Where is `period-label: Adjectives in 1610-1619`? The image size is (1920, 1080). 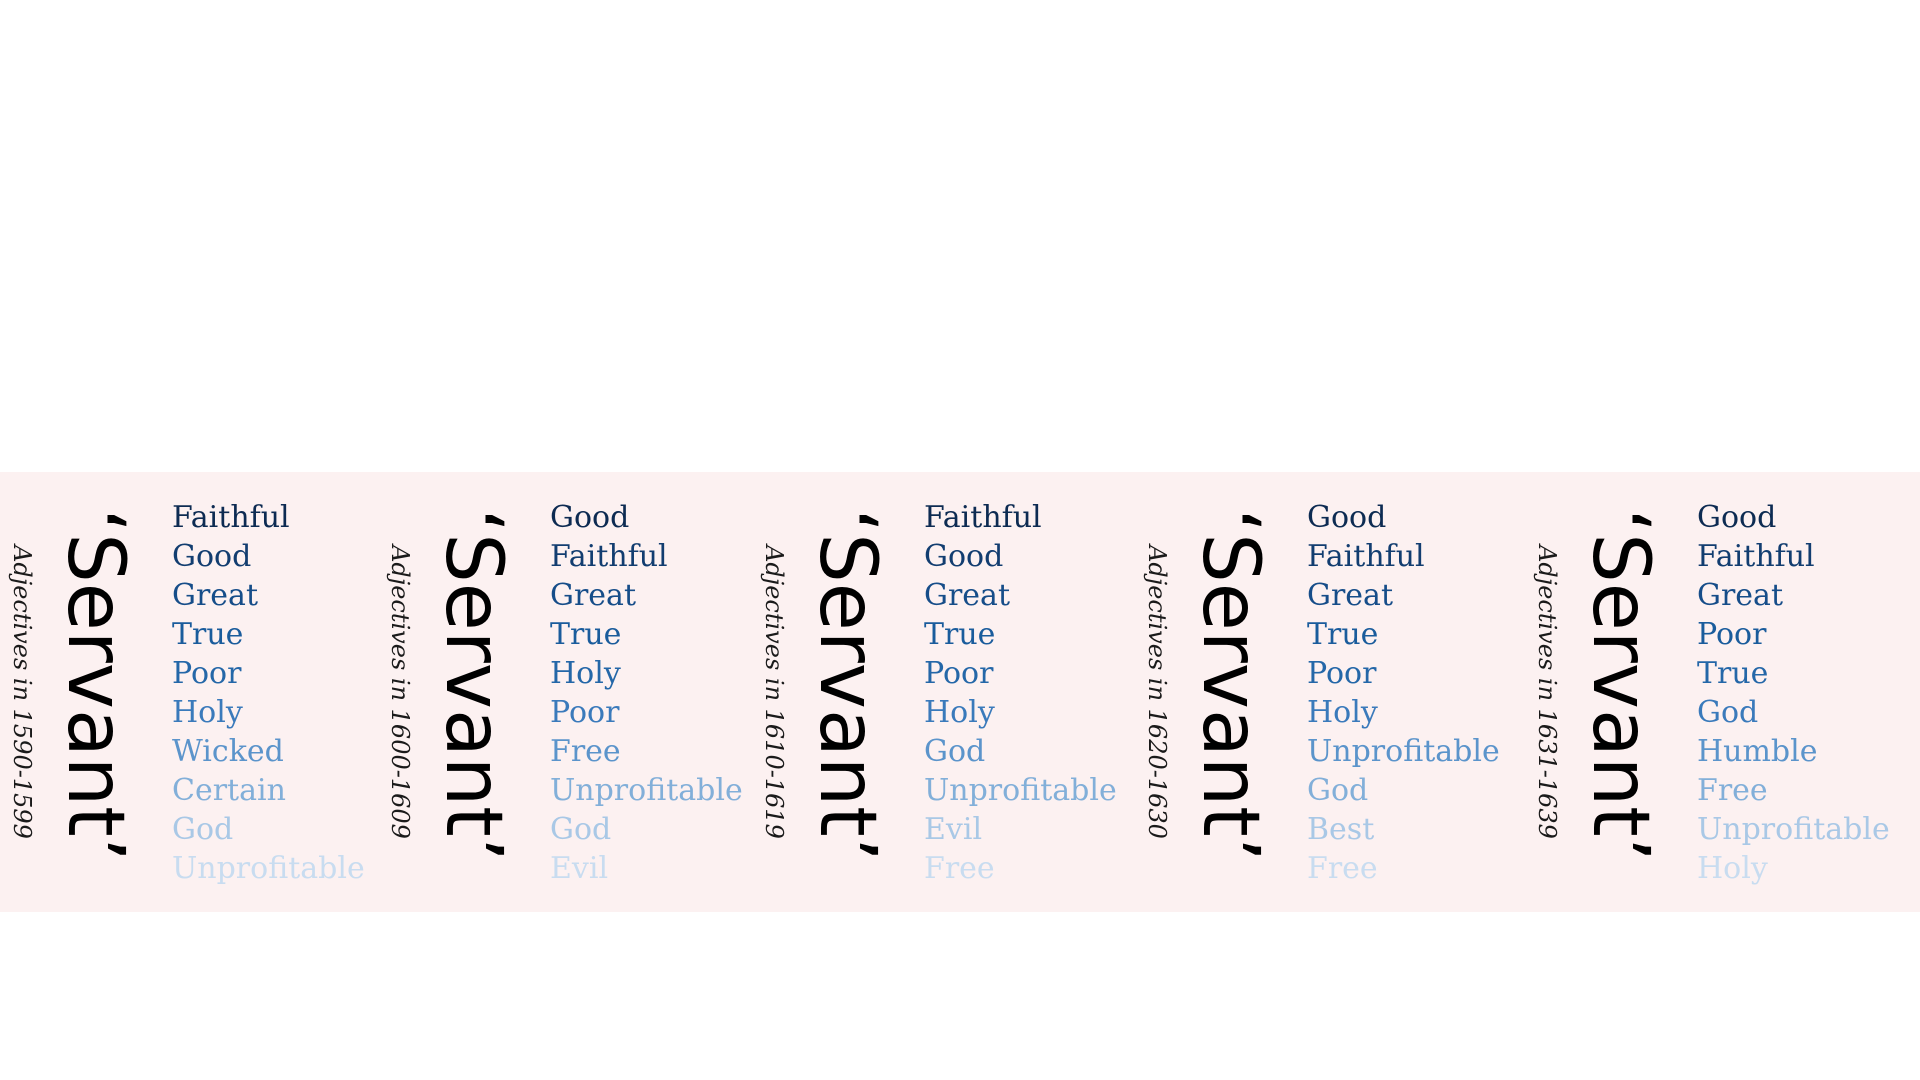
period-label: Adjectives in 1610-1619 is located at coordinates (774, 692).